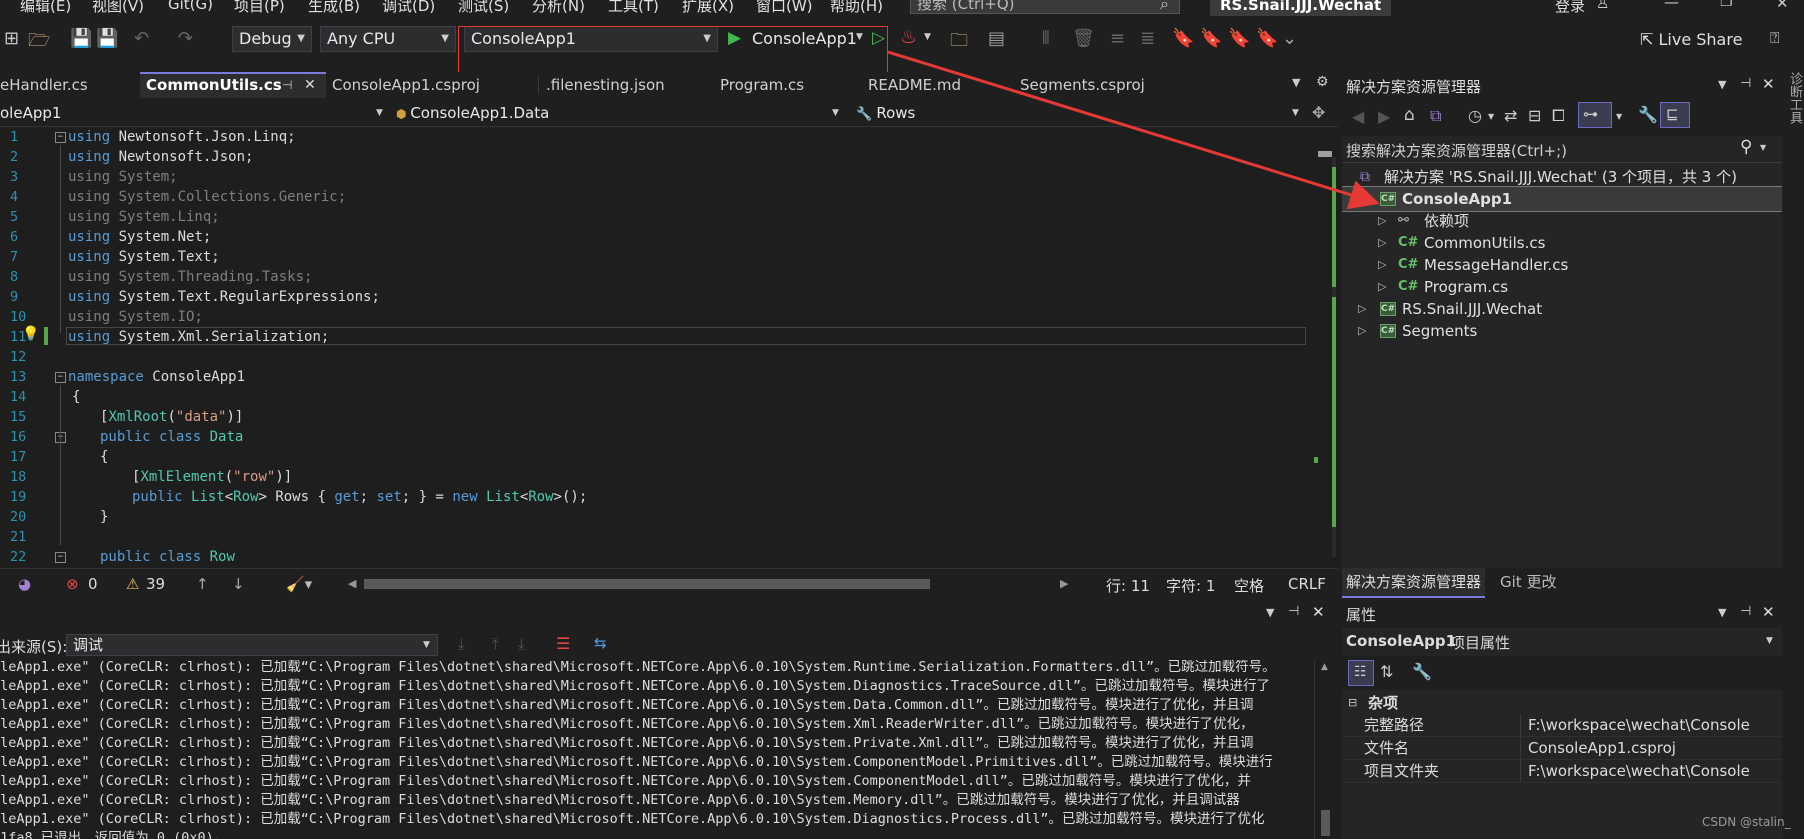  I want to click on back-icon: ◀, so click(1358, 116).